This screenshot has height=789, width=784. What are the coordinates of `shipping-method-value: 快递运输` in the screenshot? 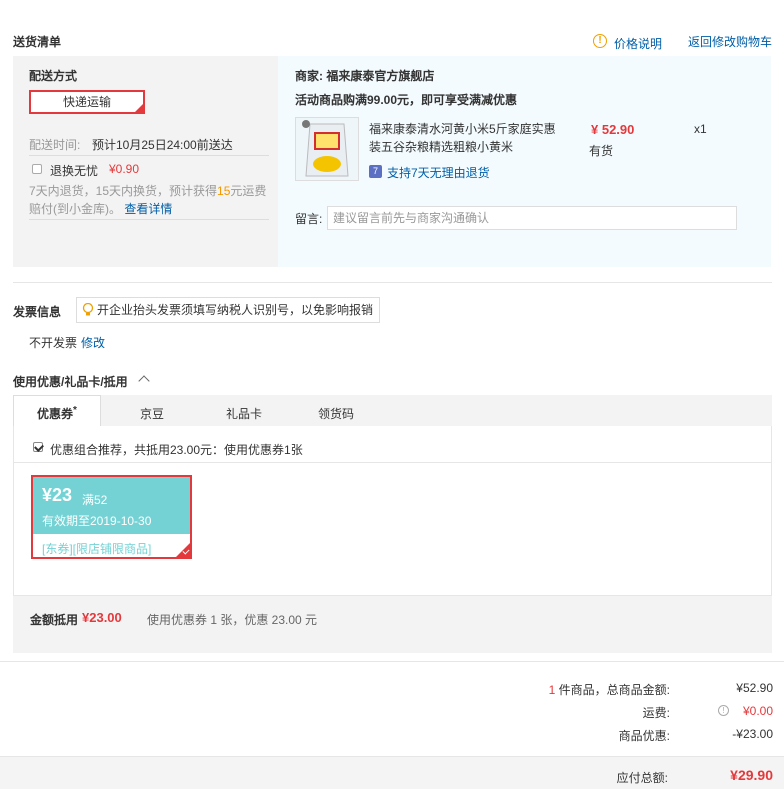 It's located at (86, 102).